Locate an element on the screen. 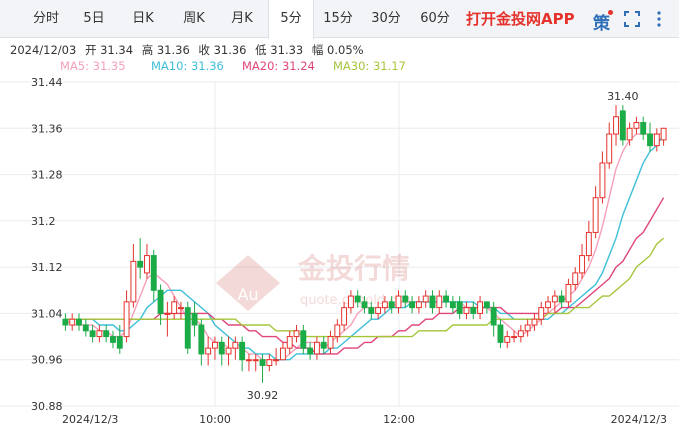  y-tick-label: 30.88 is located at coordinates (47, 406).